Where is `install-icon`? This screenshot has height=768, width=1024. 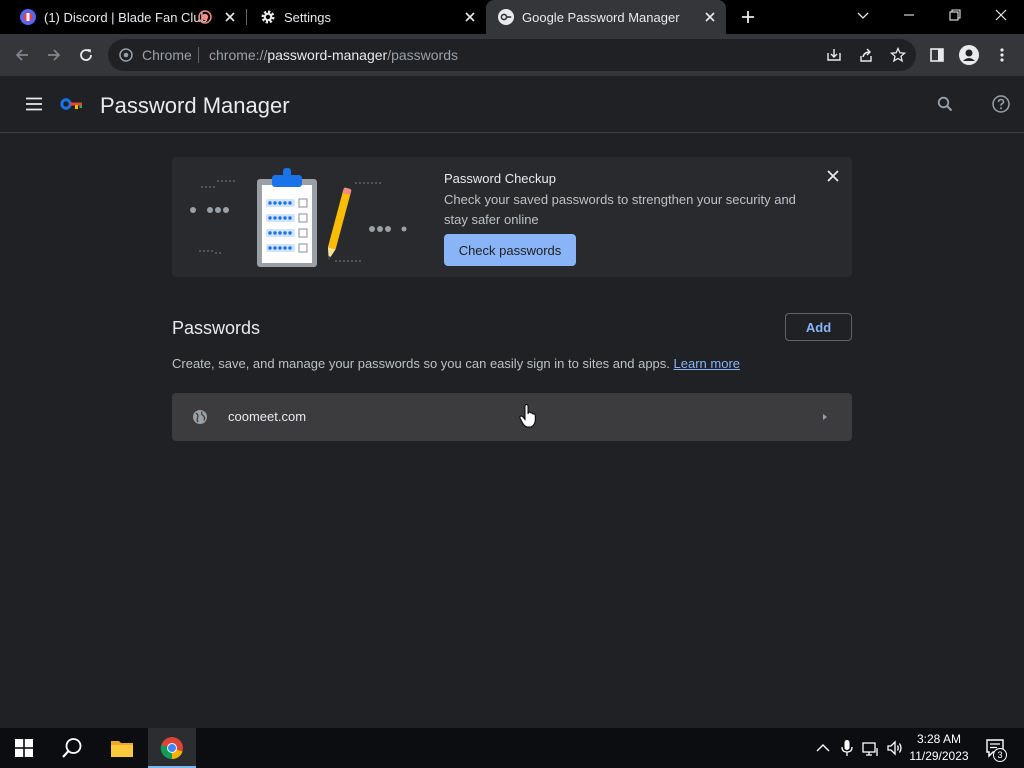
install-icon is located at coordinates (834, 55).